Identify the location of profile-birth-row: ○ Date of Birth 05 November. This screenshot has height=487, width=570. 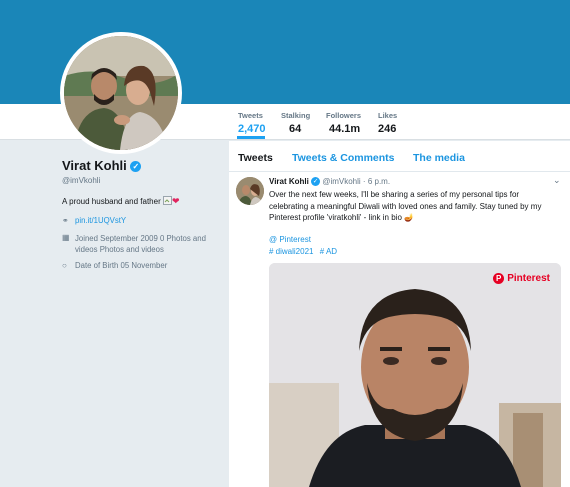
(142, 265).